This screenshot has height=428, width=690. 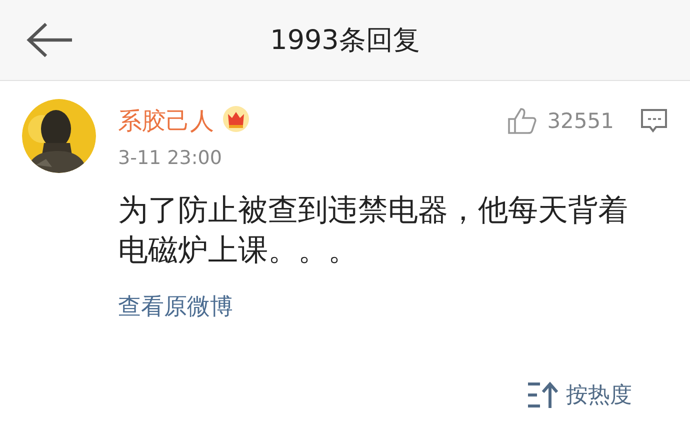 What do you see at coordinates (373, 231) in the screenshot?
I see `comment-text: 为了防止被查到违禁电器，他每天背着电磁炉上课。。。` at bounding box center [373, 231].